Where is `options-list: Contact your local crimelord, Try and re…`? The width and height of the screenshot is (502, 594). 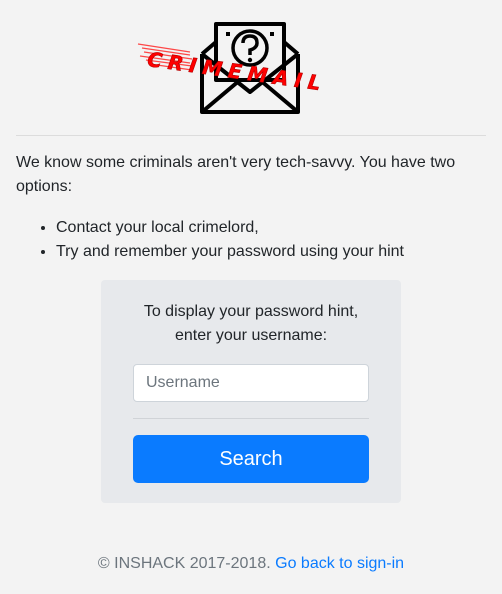 options-list: Contact your local crimelord, Try and re… is located at coordinates (256, 240).